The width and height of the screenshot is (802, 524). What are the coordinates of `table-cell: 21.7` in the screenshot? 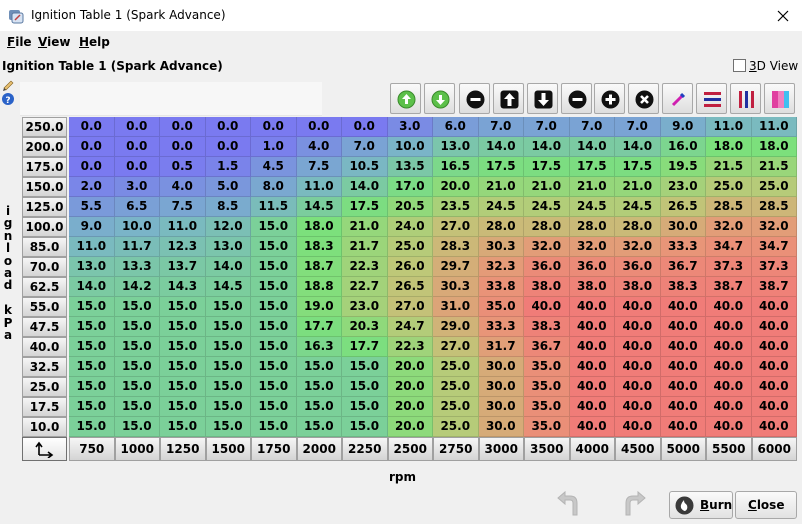 It's located at (365, 247).